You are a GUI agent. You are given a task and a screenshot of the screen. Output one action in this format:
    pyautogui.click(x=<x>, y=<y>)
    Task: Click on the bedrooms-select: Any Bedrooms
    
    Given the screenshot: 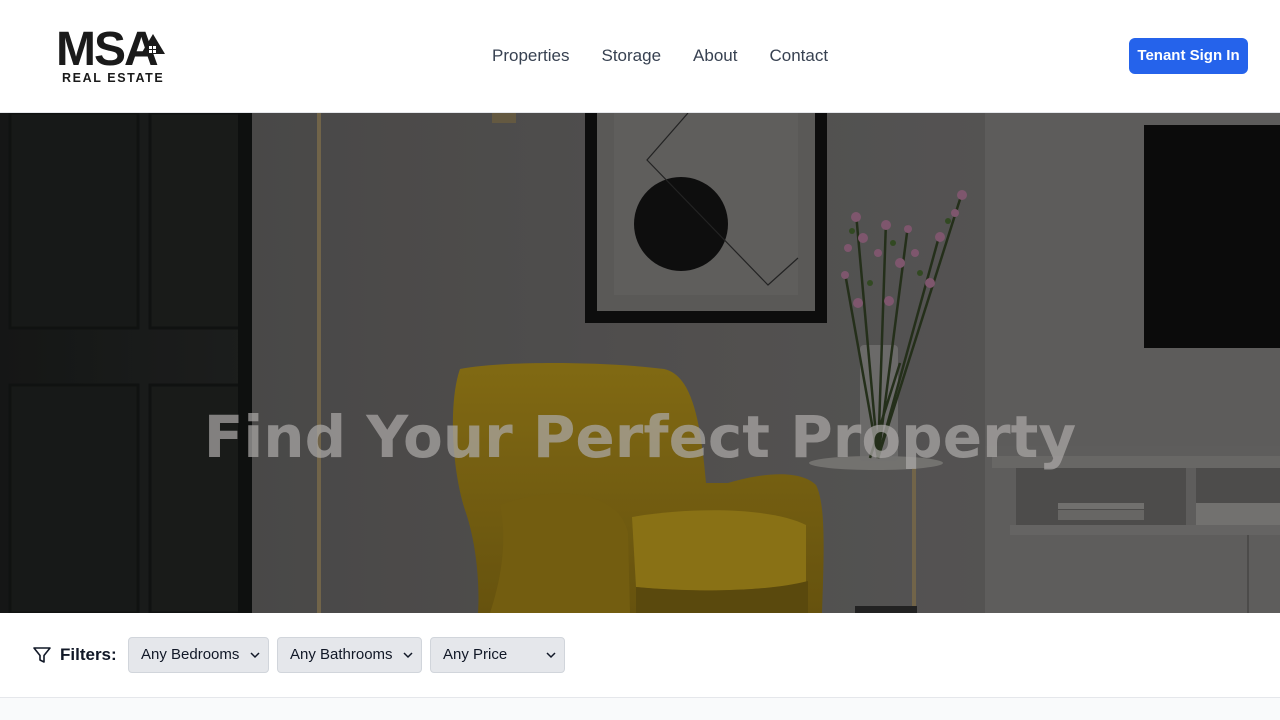 What is the action you would take?
    pyautogui.click(x=198, y=655)
    